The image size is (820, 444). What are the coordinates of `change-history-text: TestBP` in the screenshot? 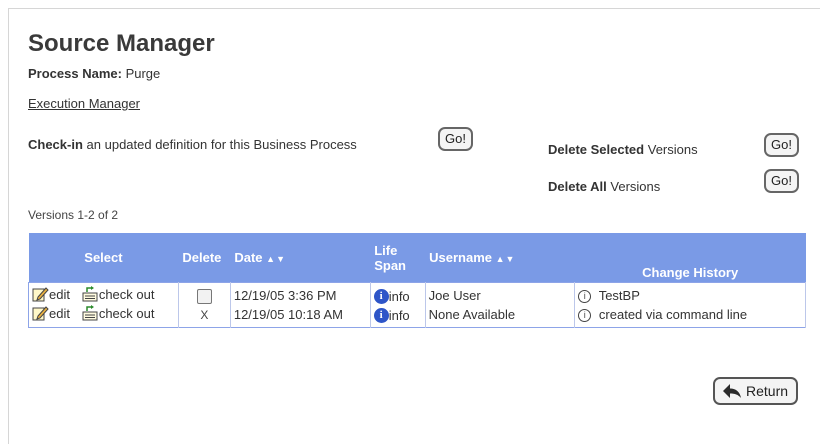 It's located at (619, 295).